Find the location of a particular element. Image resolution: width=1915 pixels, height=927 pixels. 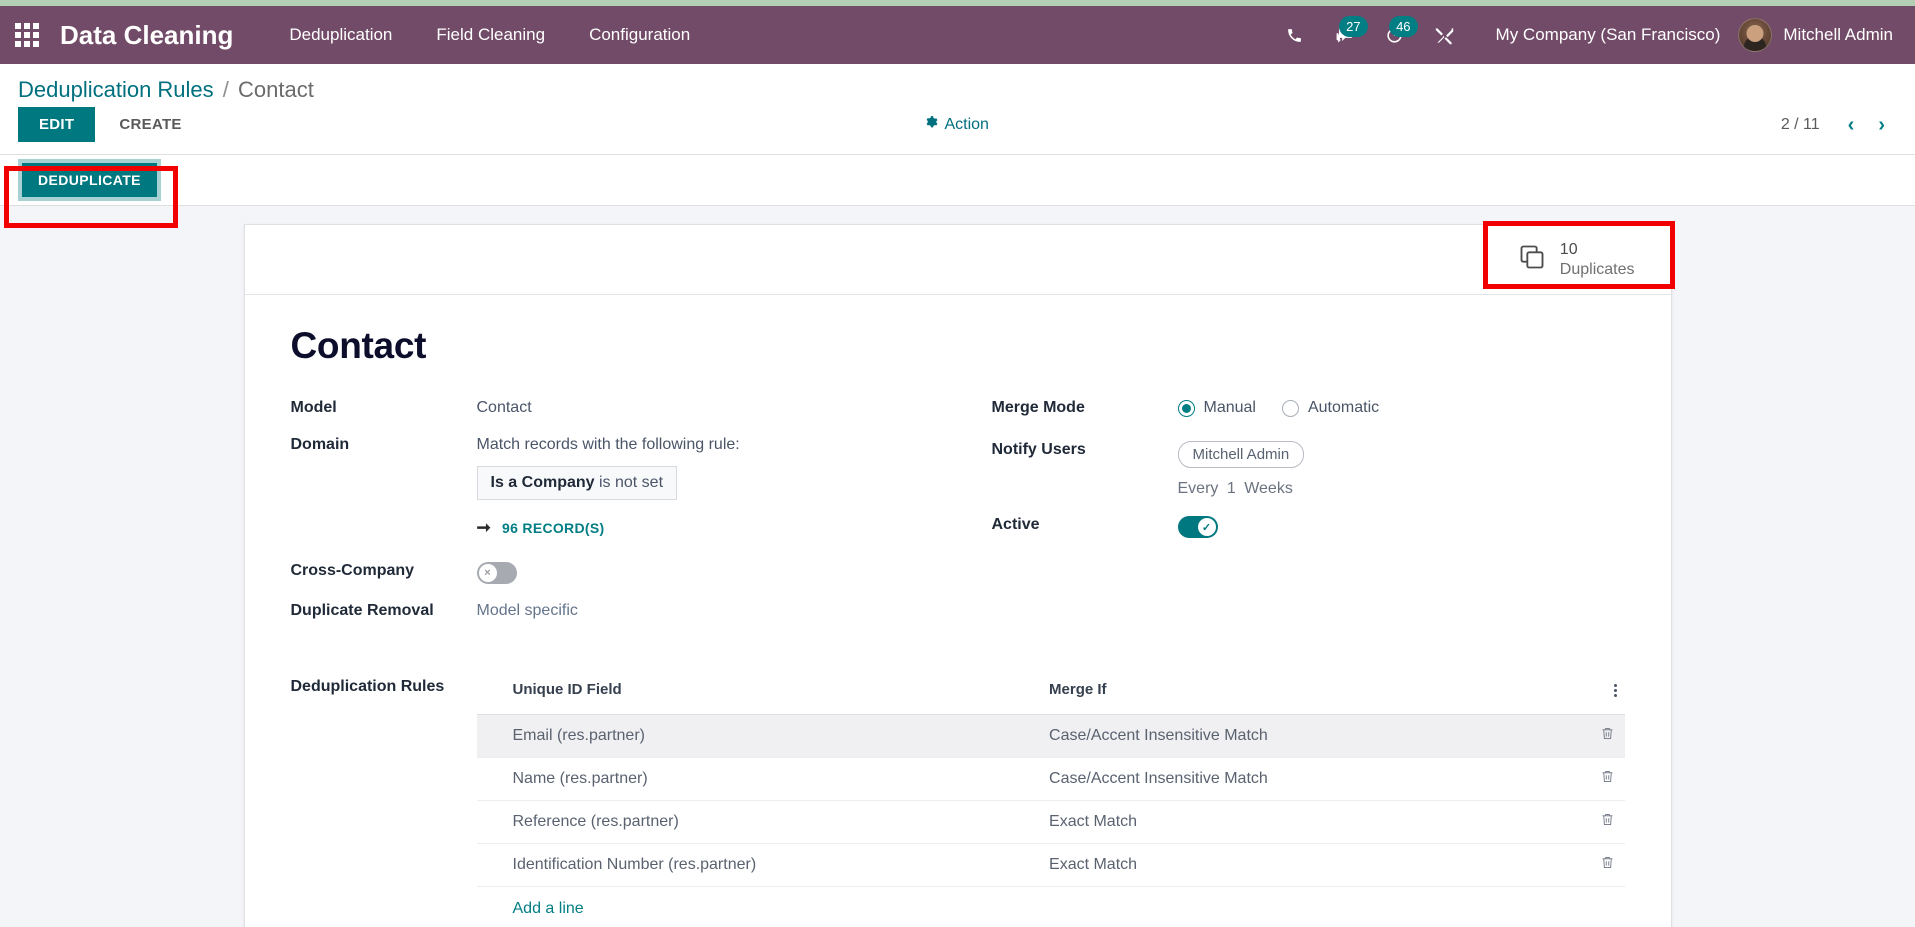

duplicates-copy-icon is located at coordinates (1532, 259).